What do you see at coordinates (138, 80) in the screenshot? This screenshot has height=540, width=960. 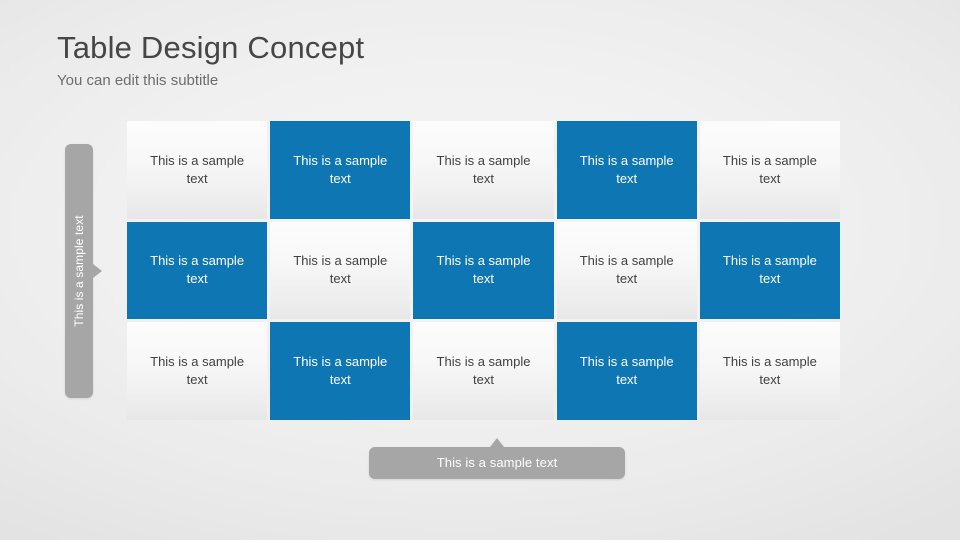 I see `page-subtitle: You can edit this subtitle` at bounding box center [138, 80].